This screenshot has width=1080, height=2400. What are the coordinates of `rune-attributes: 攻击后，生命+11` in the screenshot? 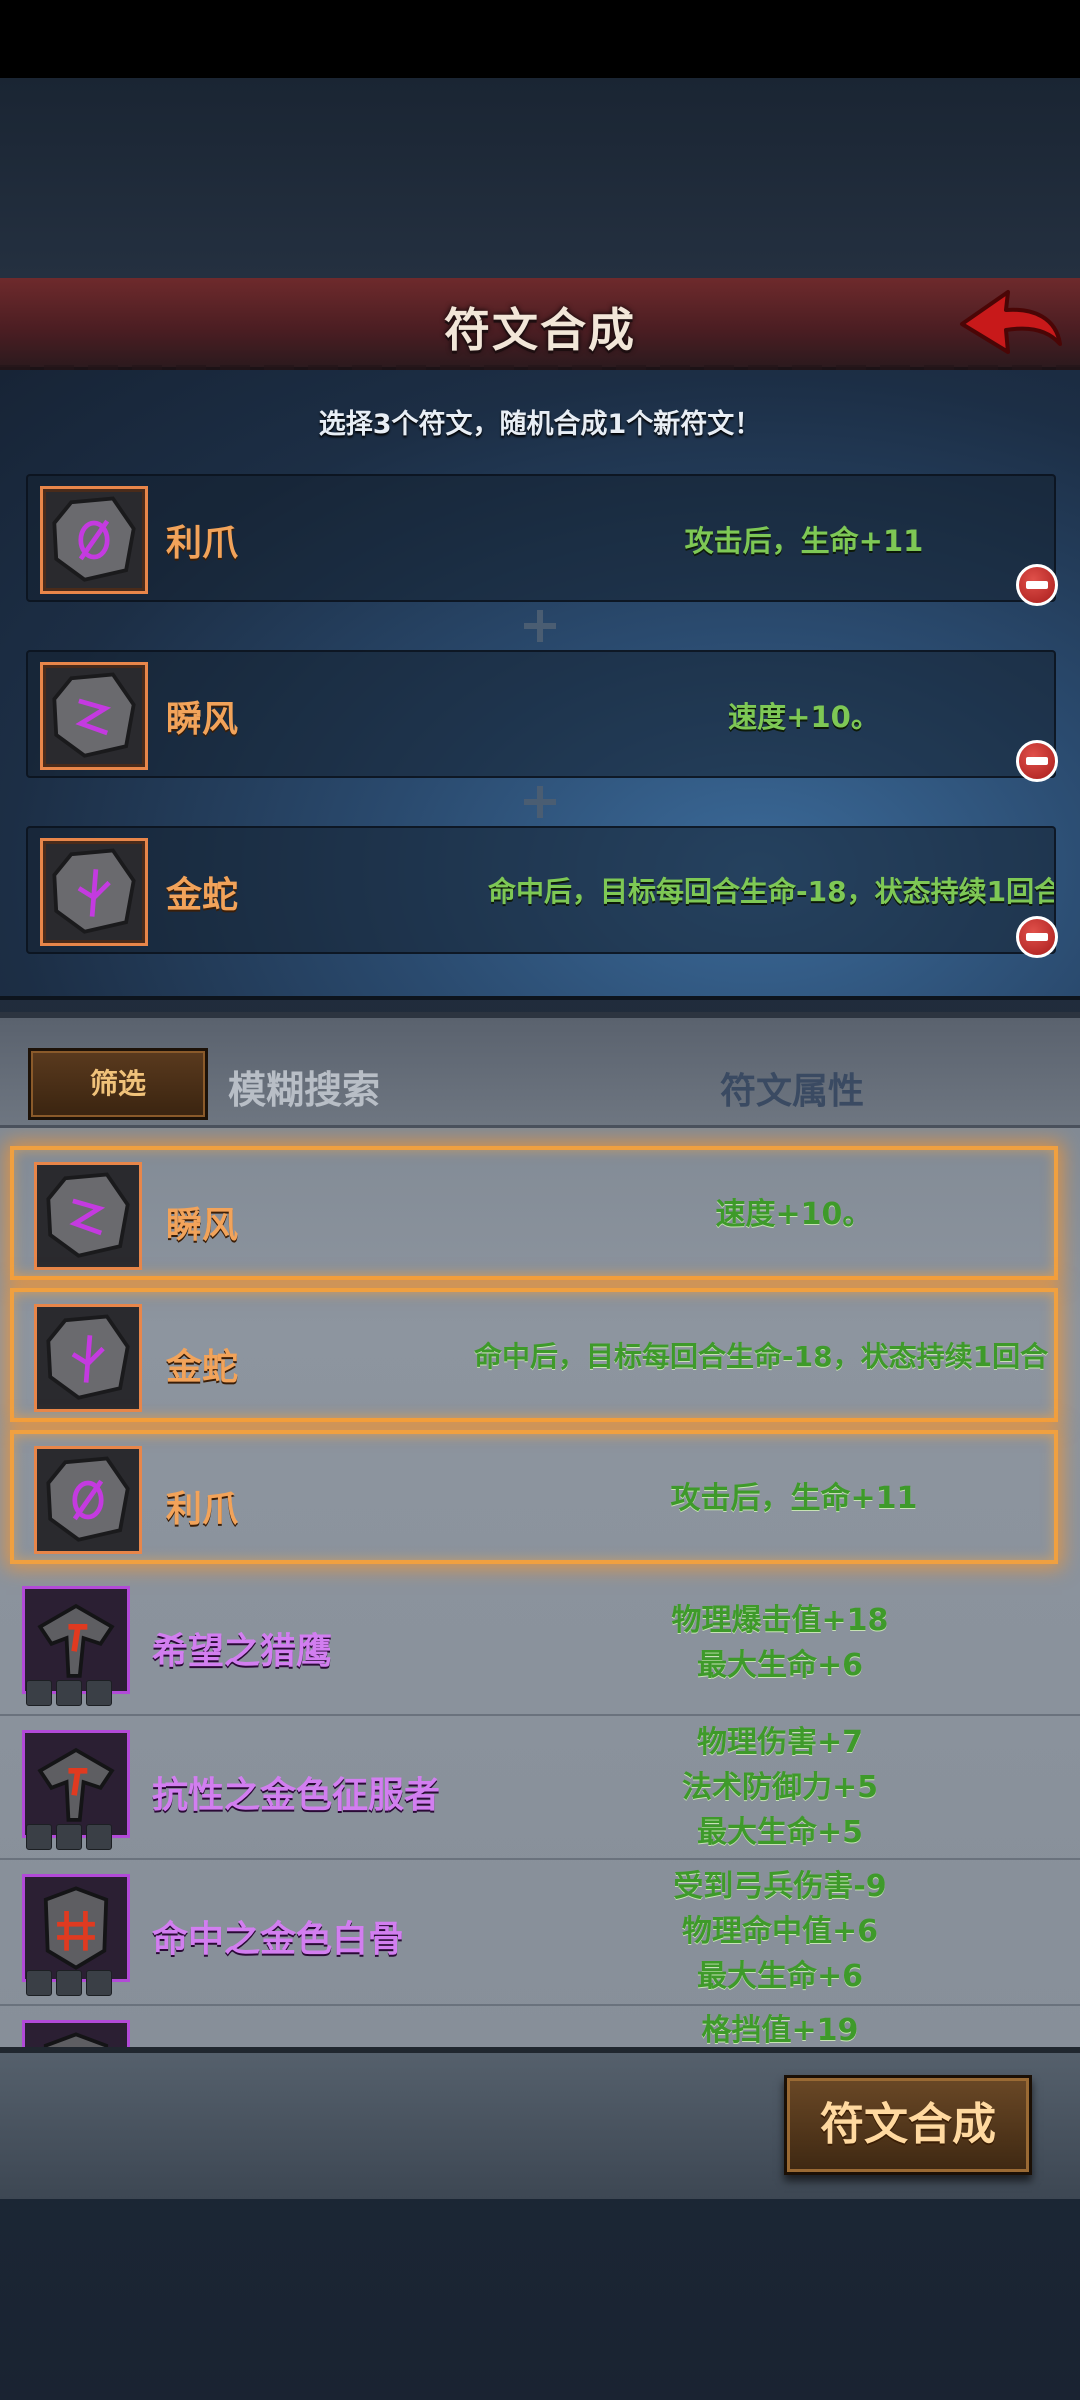 It's located at (787, 1498).